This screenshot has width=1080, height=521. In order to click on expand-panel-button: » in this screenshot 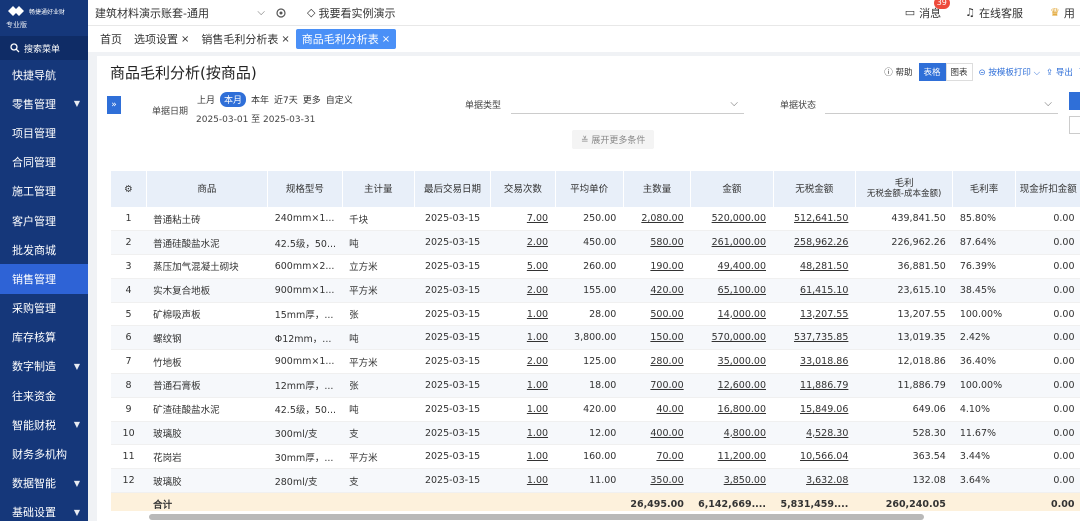, I will do `click(114, 105)`.